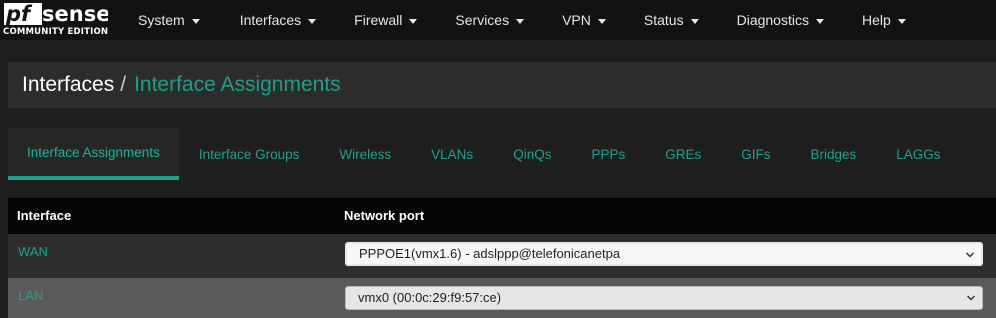 The image size is (996, 318). Describe the element at coordinates (918, 154) in the screenshot. I see `tab-laggs: LAGGs` at that location.